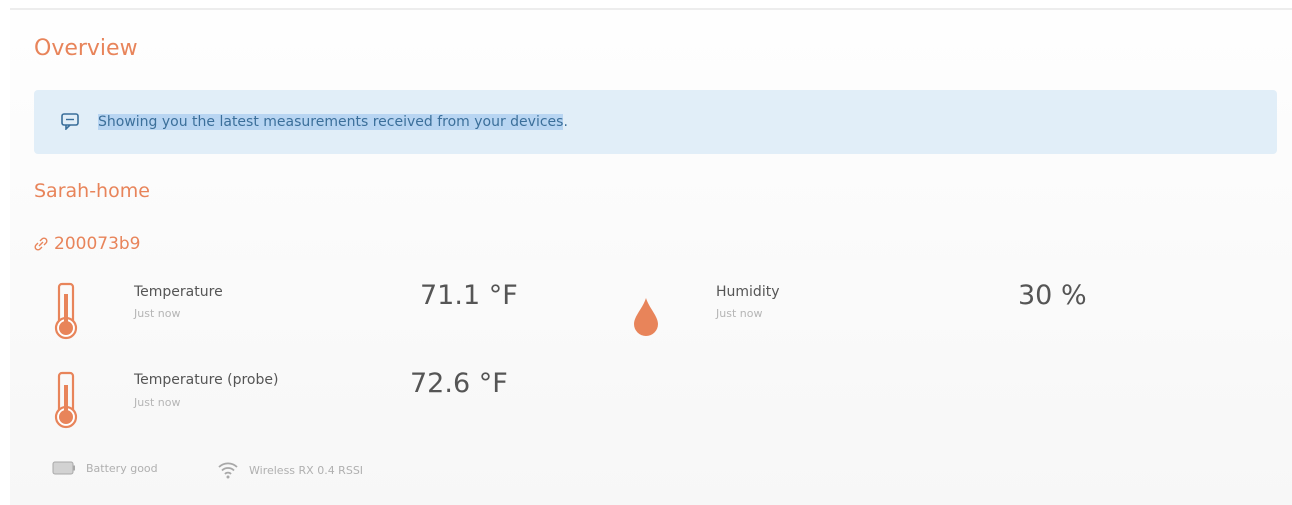 This screenshot has height=505, width=1292. Describe the element at coordinates (92, 191) in the screenshot. I see `location-name: Sarah-home` at that location.